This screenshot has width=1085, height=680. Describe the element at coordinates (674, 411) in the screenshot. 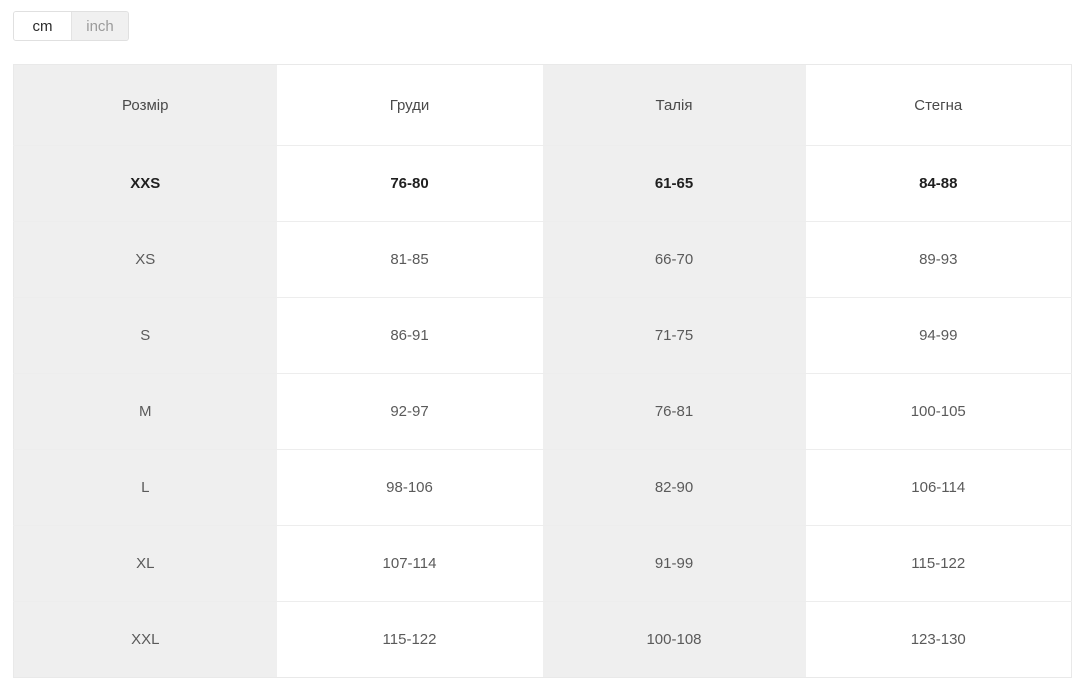

I see `cell-waist: 76-81` at that location.